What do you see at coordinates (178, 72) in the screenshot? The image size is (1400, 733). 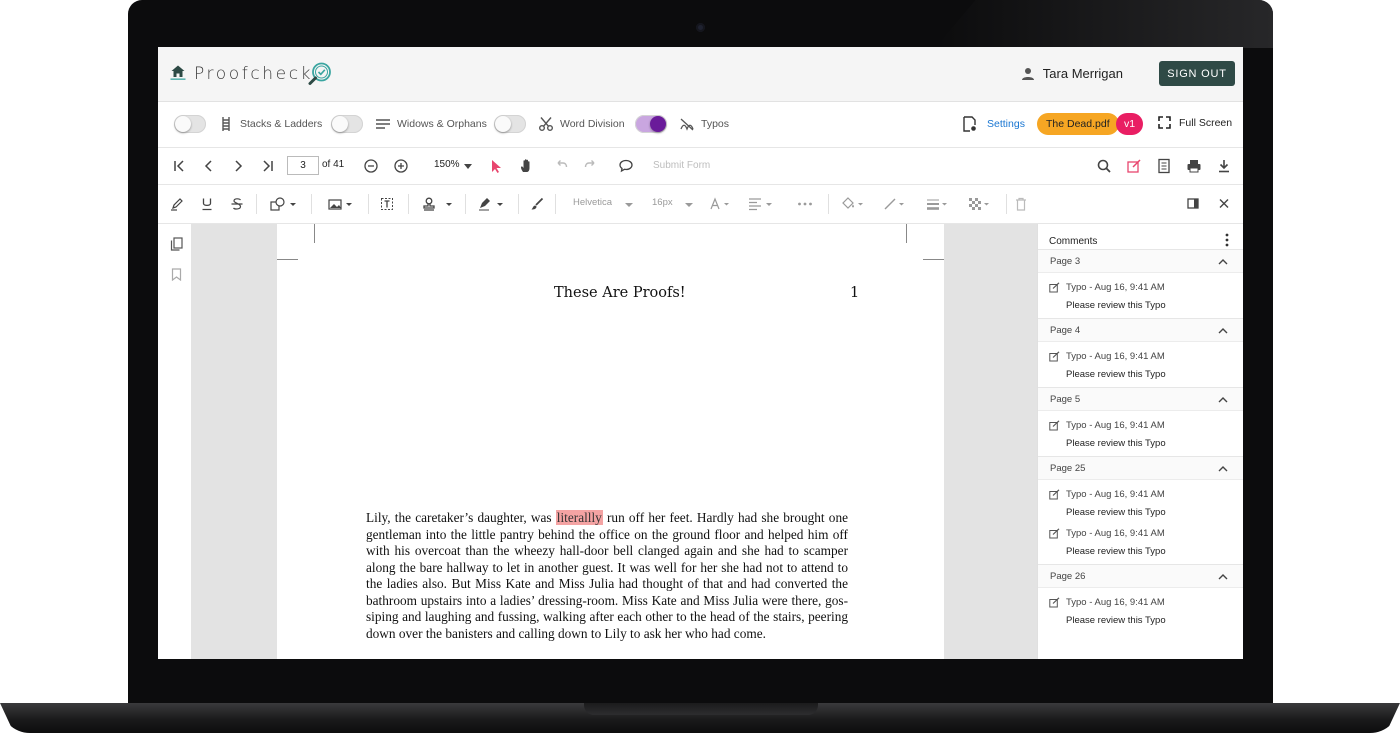 I see `home-icon` at bounding box center [178, 72].